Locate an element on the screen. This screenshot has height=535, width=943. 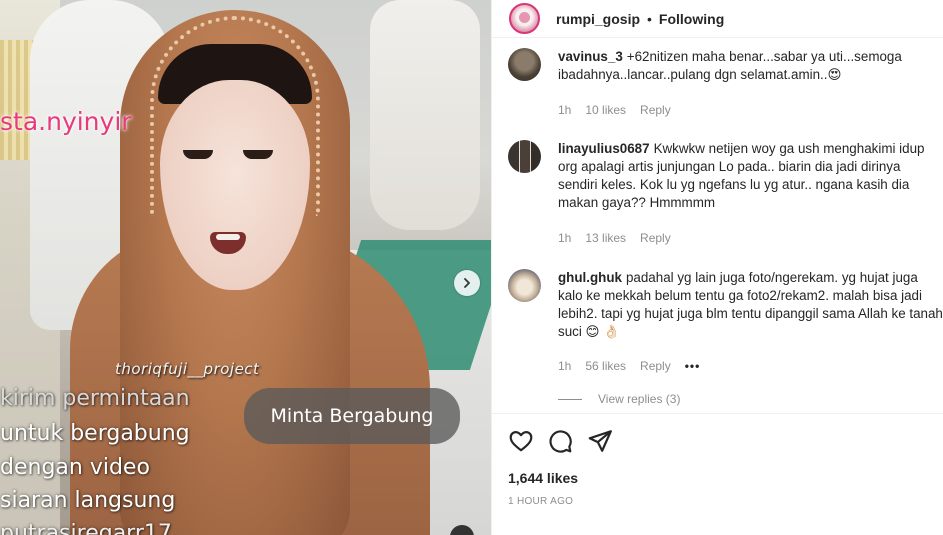
likes-count: 1,644 likes is located at coordinates (543, 478).